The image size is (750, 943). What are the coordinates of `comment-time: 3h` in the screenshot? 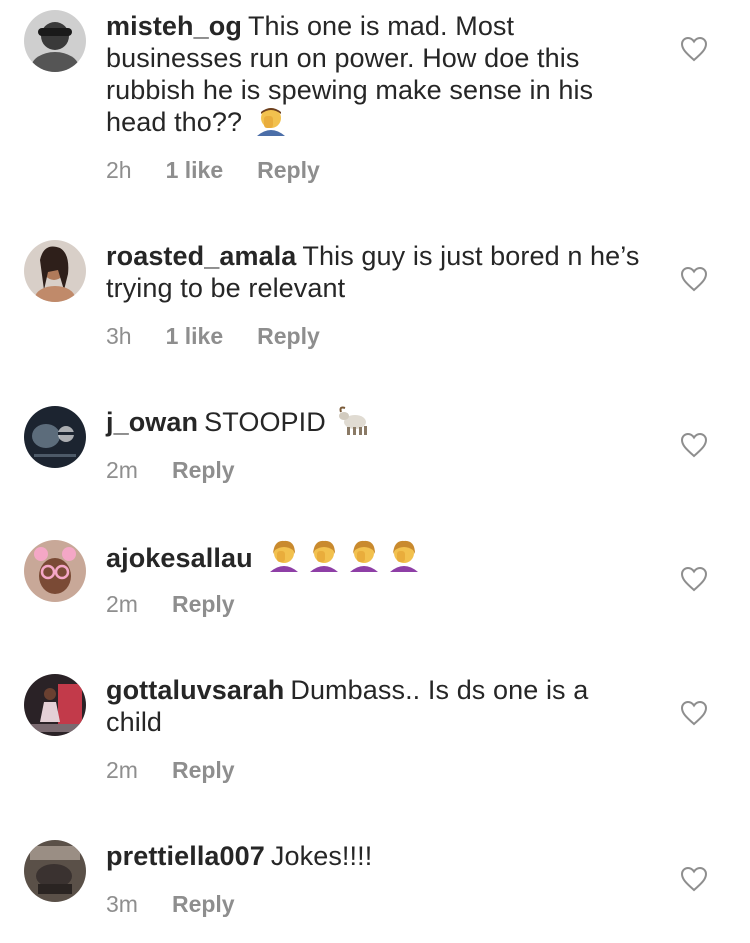 It's located at (119, 336).